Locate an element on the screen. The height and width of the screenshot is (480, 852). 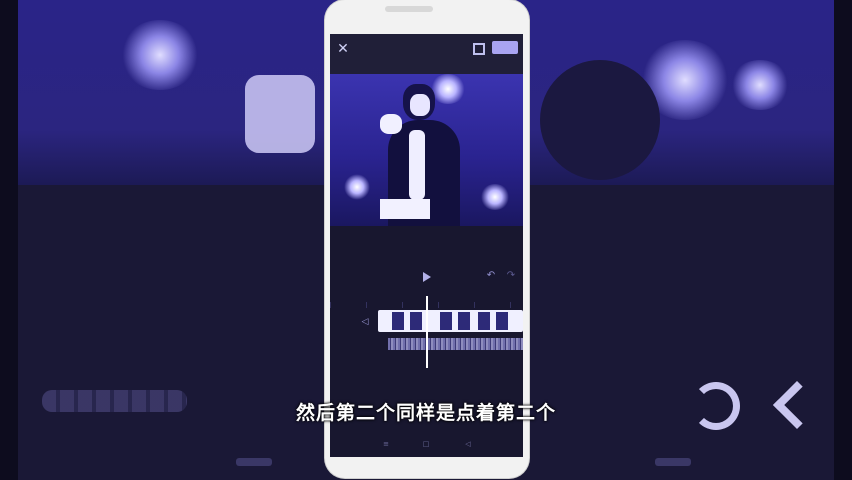
video-subtitle: 然后第二个同样是点着第二个 is located at coordinates (425, 413).